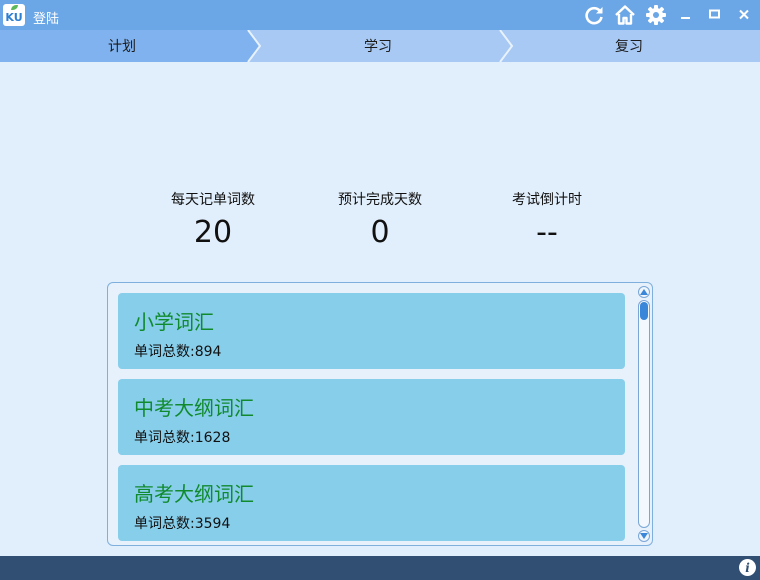  I want to click on refresh-icon, so click(594, 15).